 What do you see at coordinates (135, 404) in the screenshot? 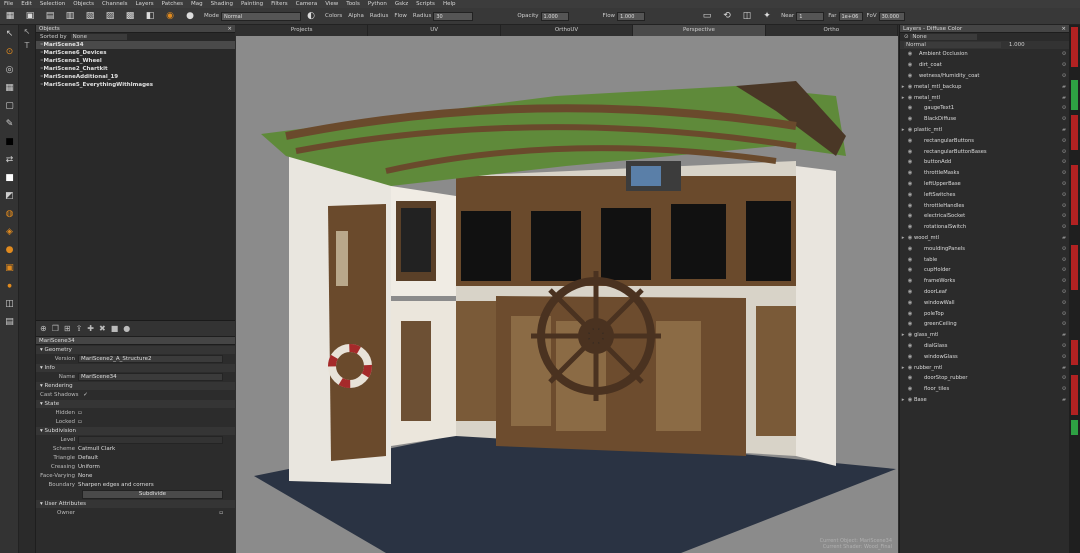
I see `state-section: ▾ State` at bounding box center [135, 404].